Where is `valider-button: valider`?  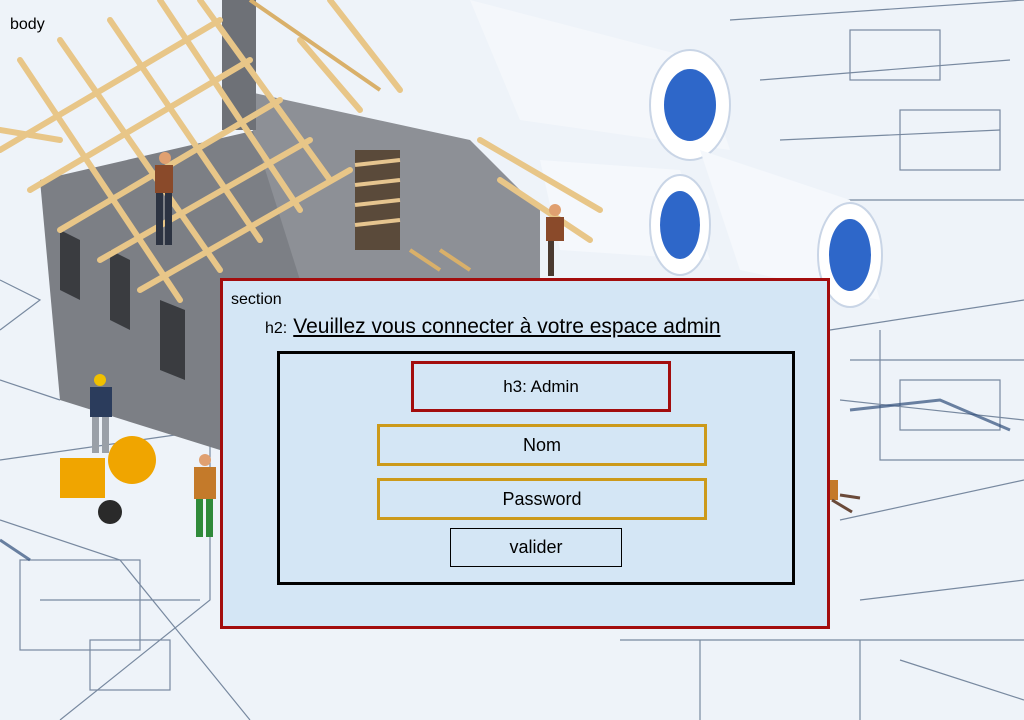 valider-button: valider is located at coordinates (536, 547).